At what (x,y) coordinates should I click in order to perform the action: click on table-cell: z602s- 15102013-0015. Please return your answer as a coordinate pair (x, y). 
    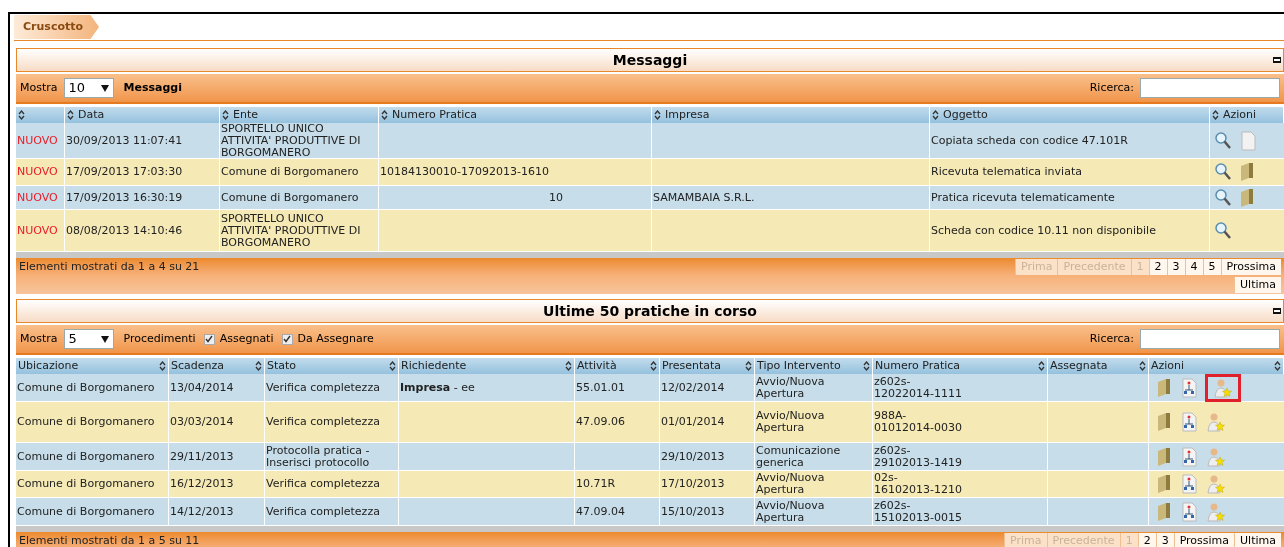
    Looking at the image, I should click on (918, 511).